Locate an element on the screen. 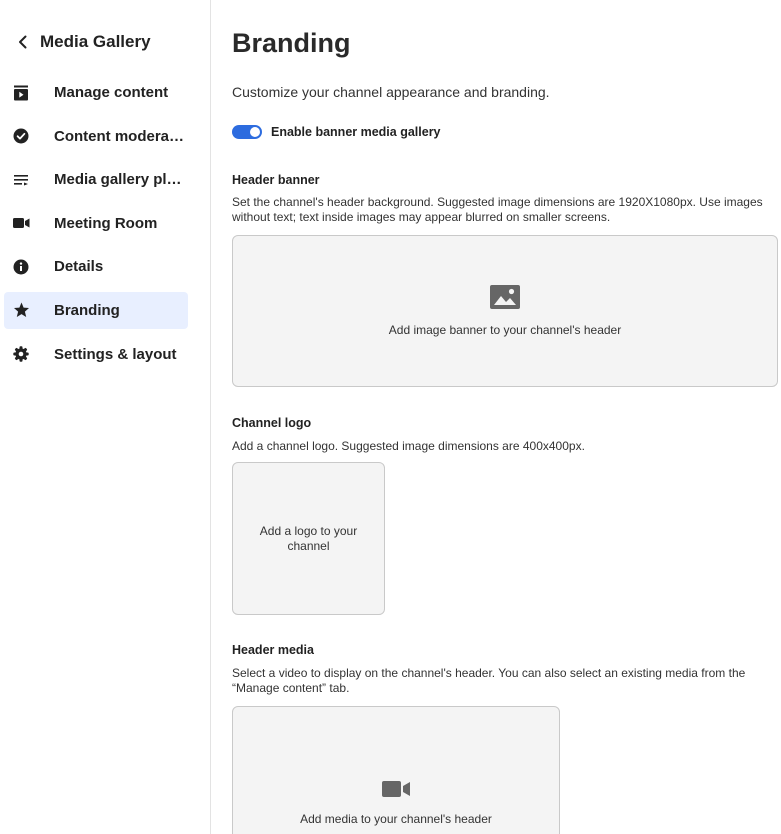  sidebar-item-content-moderation: Content moderation is located at coordinates (96, 136).